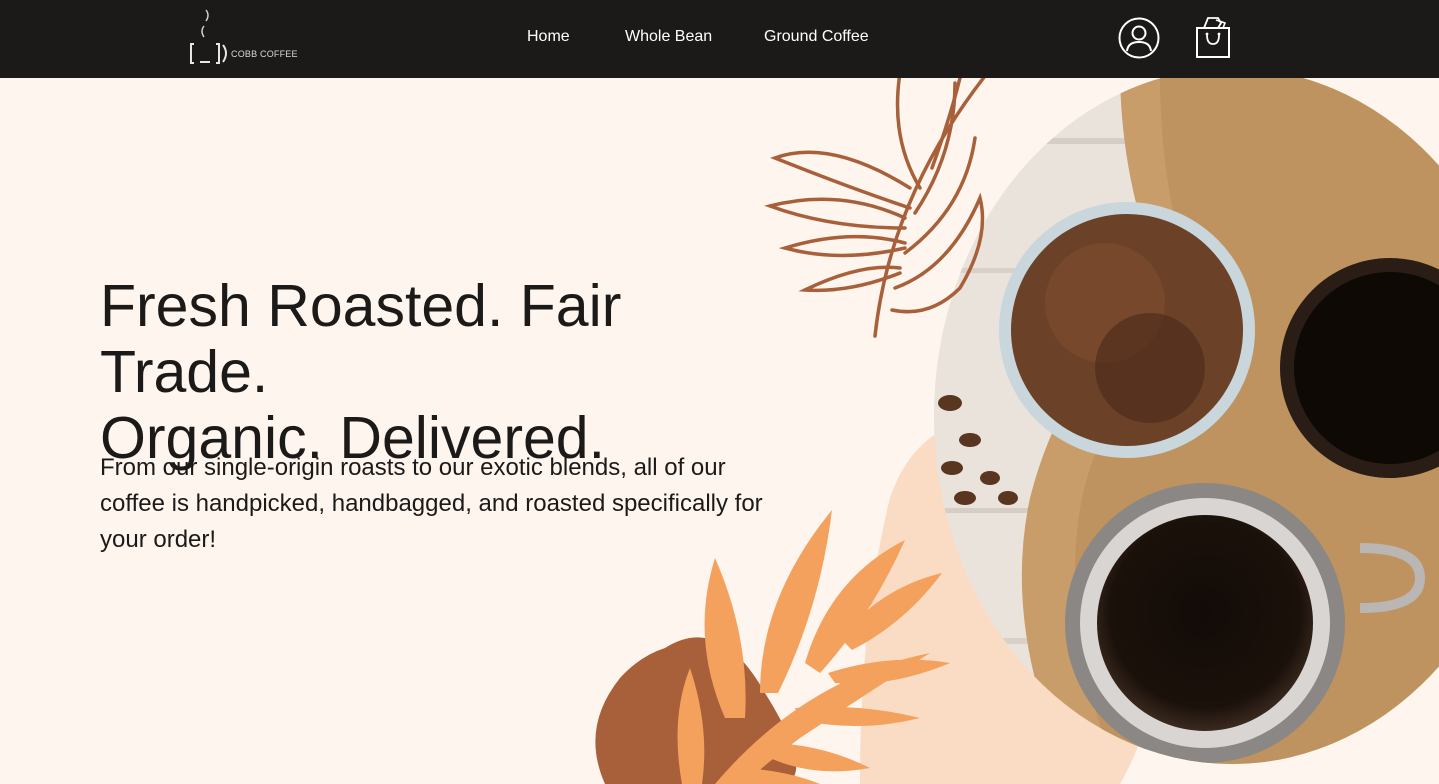 This screenshot has width=1439, height=784. I want to click on nav-whole-bean-link: Whole Bean, so click(668, 37).